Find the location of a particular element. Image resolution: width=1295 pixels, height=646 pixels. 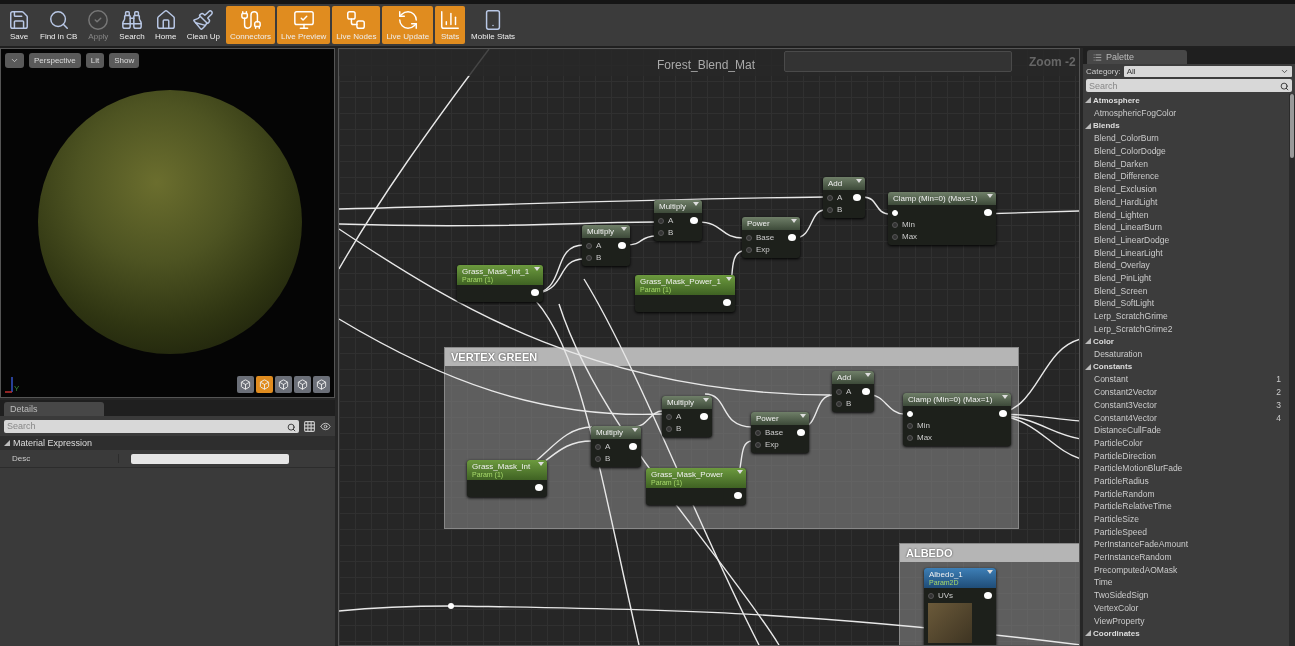

palette-item: PerInstanceFadeAmount is located at coordinates (1187, 544).